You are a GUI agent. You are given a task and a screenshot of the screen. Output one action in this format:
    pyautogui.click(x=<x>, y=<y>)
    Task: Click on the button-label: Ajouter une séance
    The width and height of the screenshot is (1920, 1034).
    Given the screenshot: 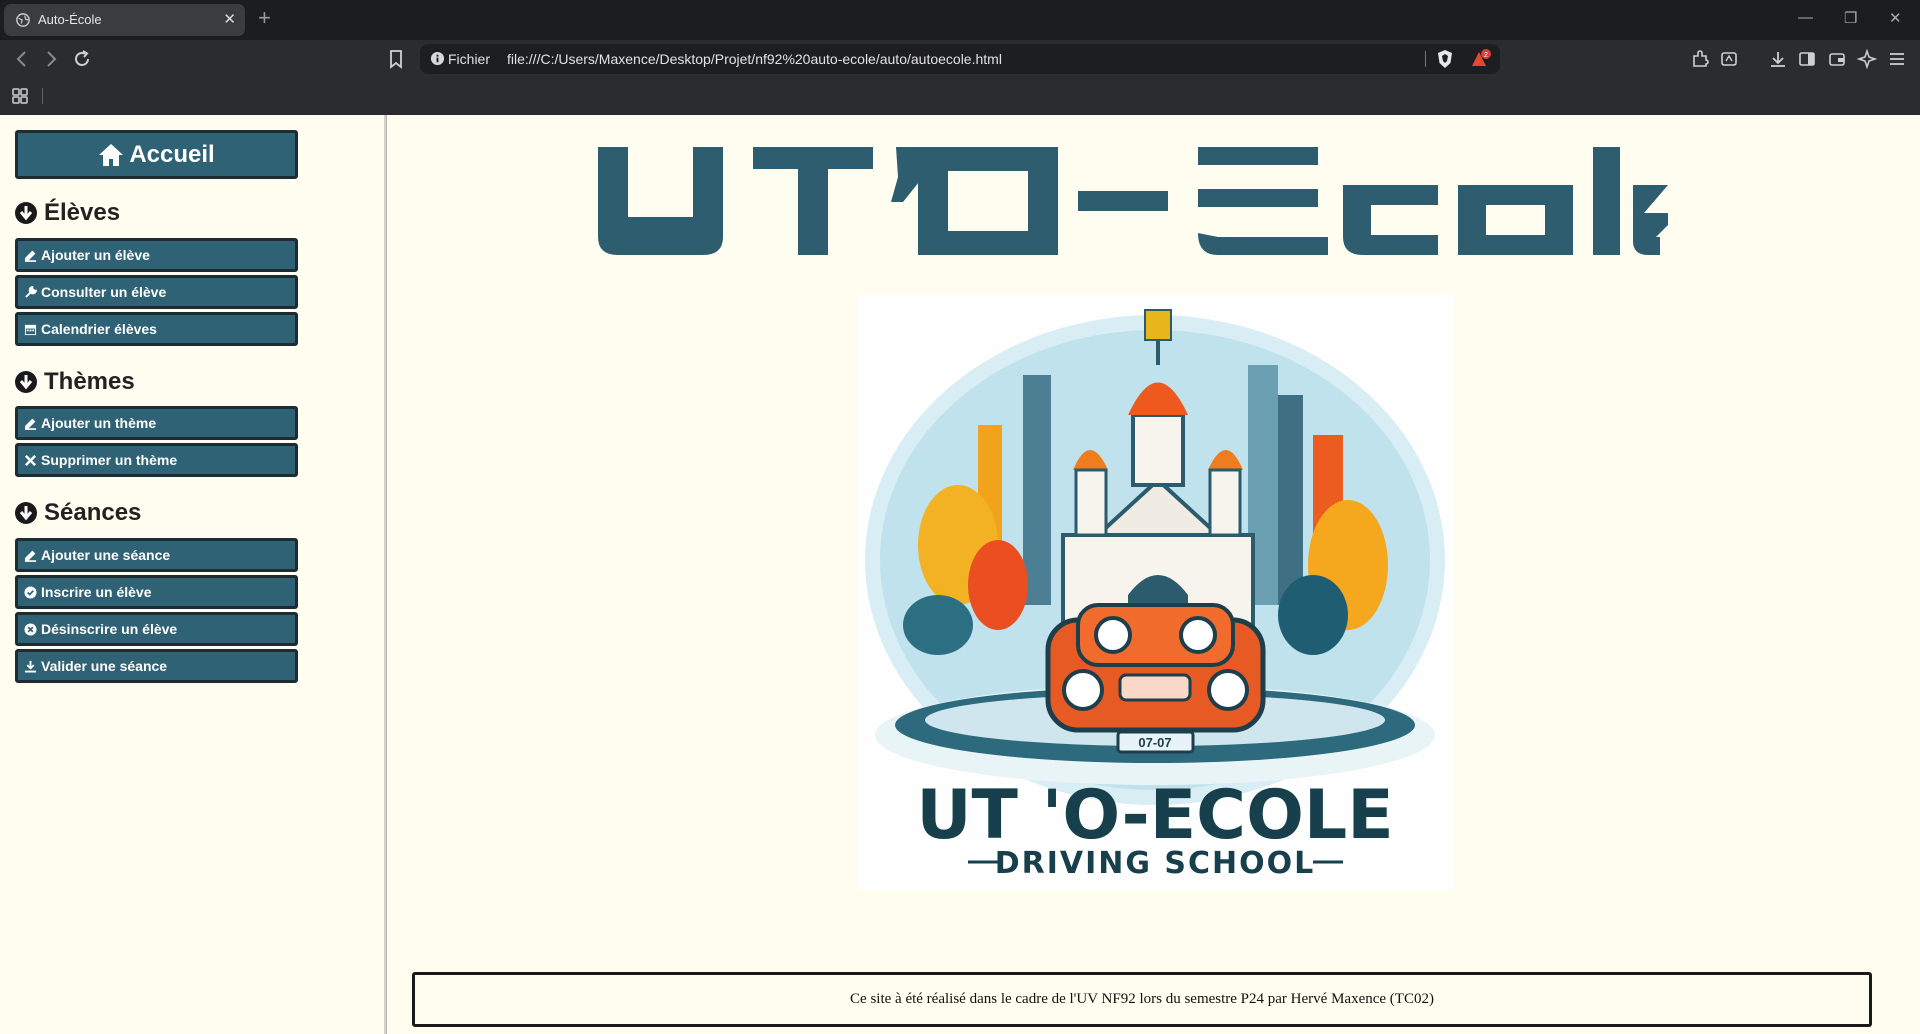 What is the action you would take?
    pyautogui.click(x=106, y=555)
    